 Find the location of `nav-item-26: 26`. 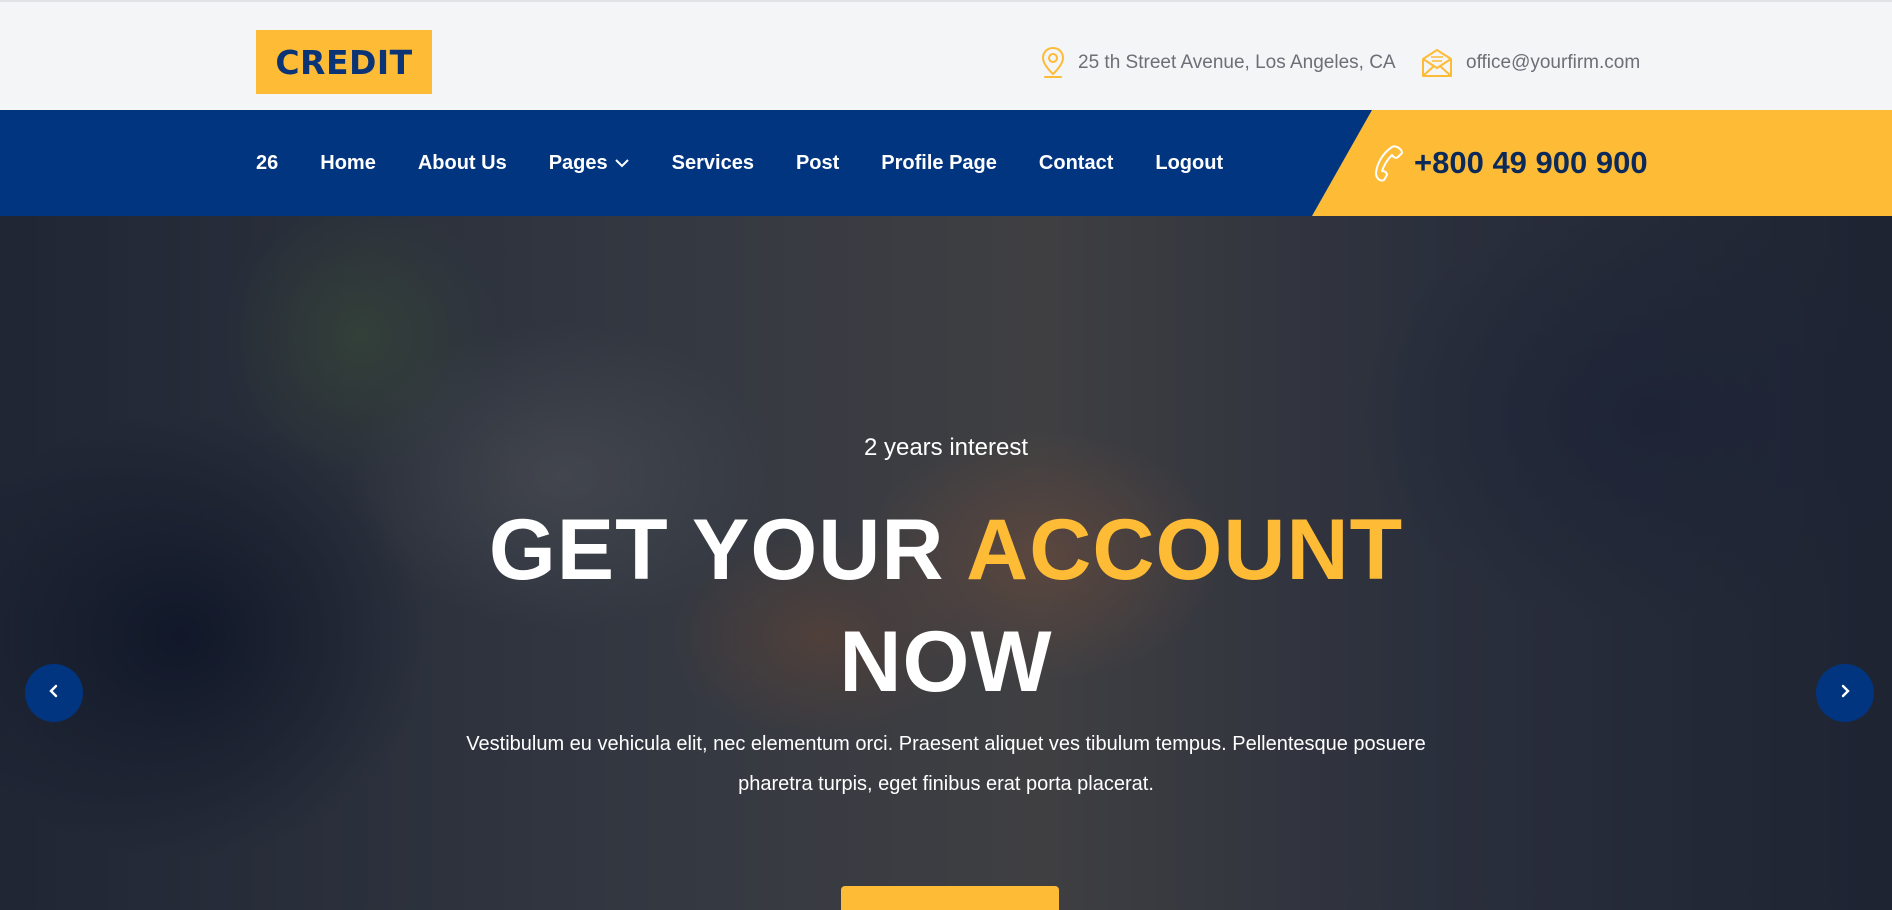

nav-item-26: 26 is located at coordinates (267, 163).